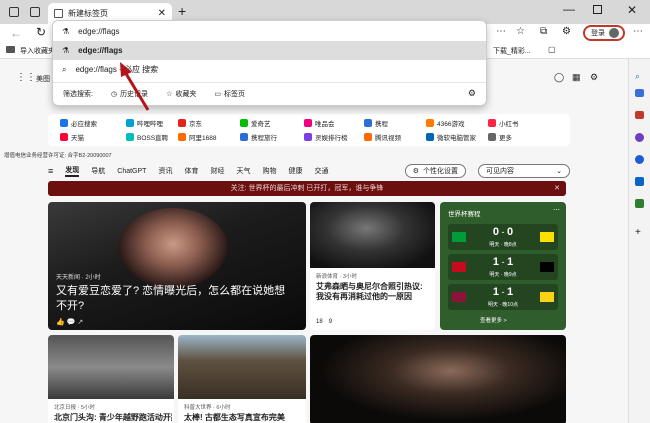 The width and height of the screenshot is (650, 423). What do you see at coordinates (98, 31) in the screenshot?
I see `address-input: edge://flags` at bounding box center [98, 31].